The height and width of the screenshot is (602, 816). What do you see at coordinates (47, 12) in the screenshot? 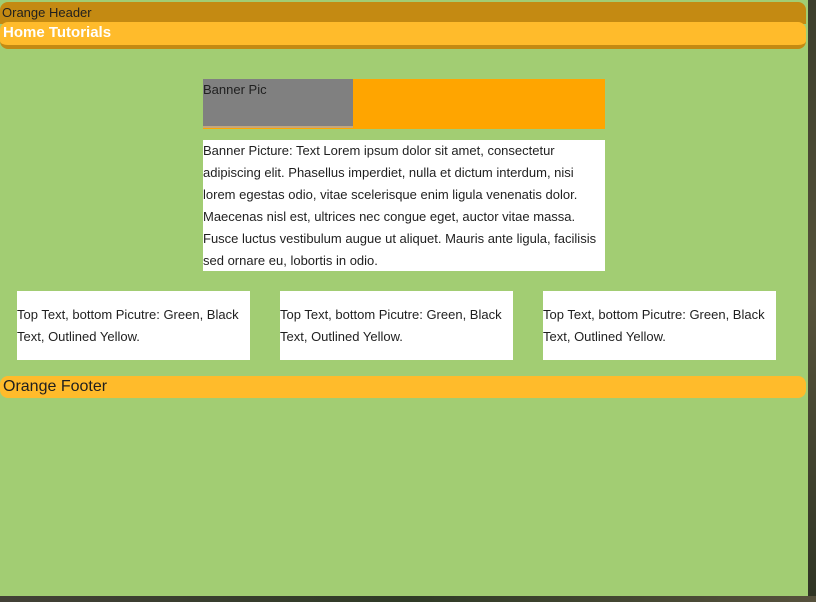
I see `header-label: Orange Header` at bounding box center [47, 12].